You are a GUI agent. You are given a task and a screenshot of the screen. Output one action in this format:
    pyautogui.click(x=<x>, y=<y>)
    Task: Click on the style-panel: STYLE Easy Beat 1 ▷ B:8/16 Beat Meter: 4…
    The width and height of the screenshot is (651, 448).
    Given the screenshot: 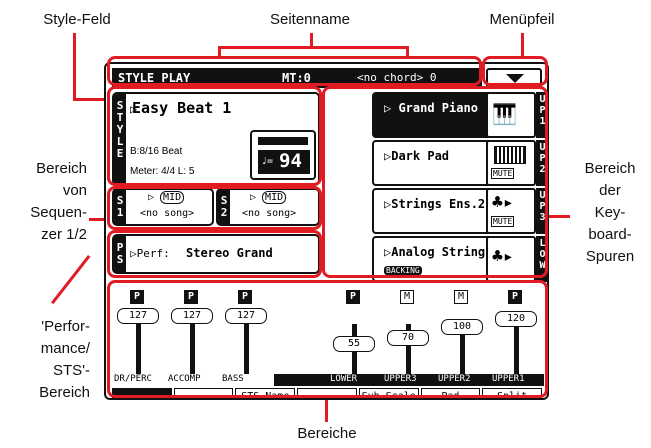 What is the action you would take?
    pyautogui.click(x=216, y=139)
    